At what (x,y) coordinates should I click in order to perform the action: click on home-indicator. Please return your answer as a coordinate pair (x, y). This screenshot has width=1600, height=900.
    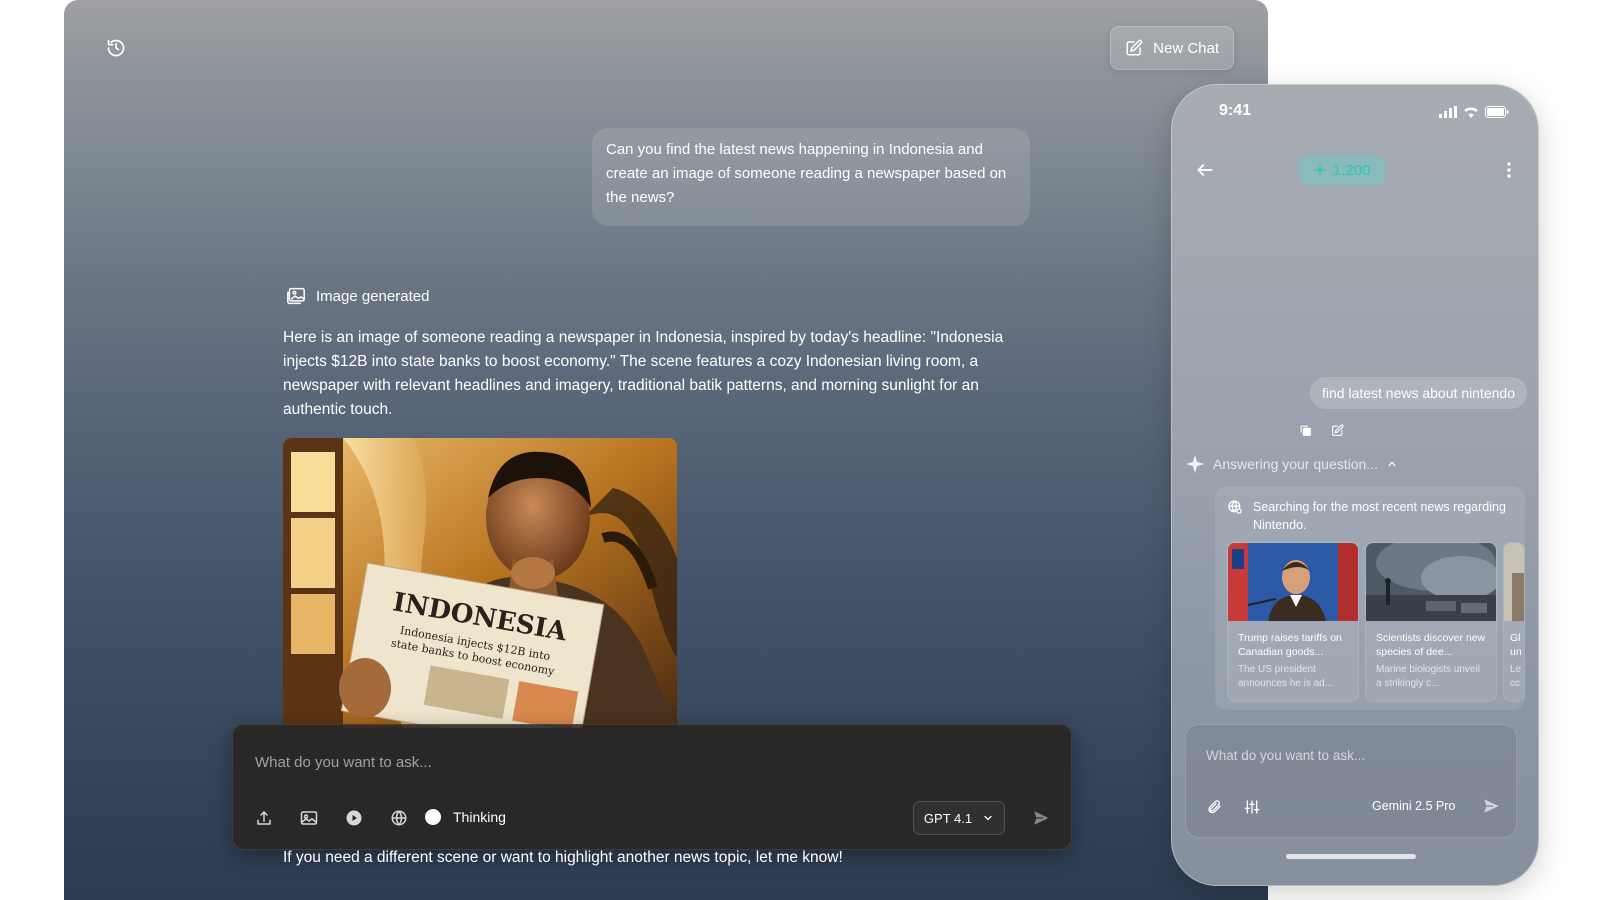
    Looking at the image, I should click on (1351, 856).